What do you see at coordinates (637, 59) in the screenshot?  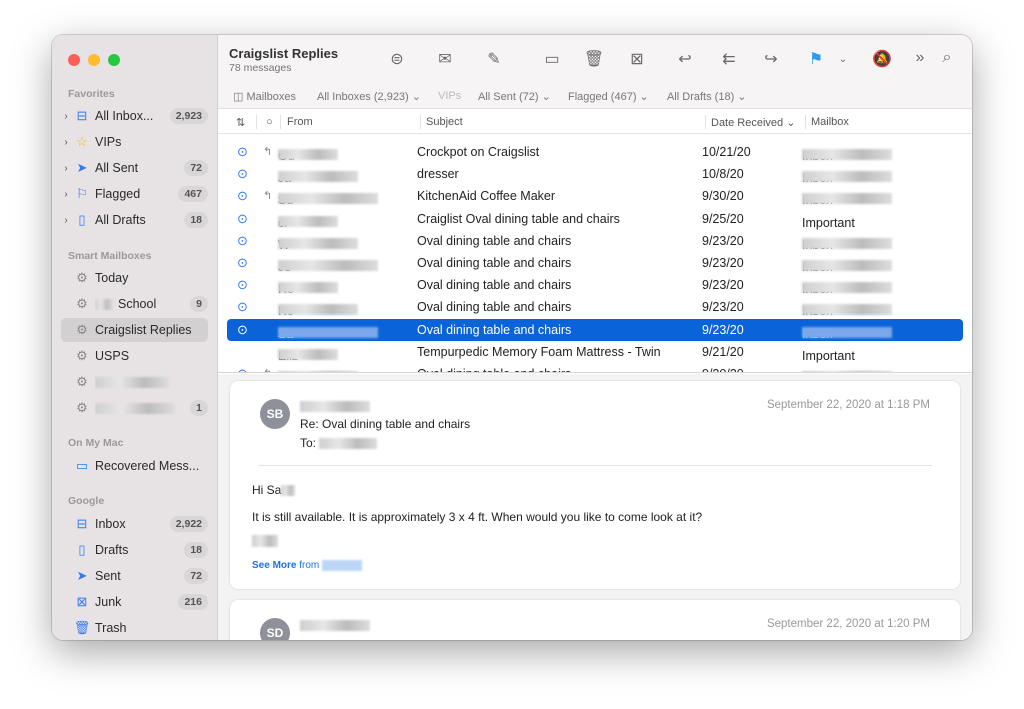 I see `junk-icon: ⊠` at bounding box center [637, 59].